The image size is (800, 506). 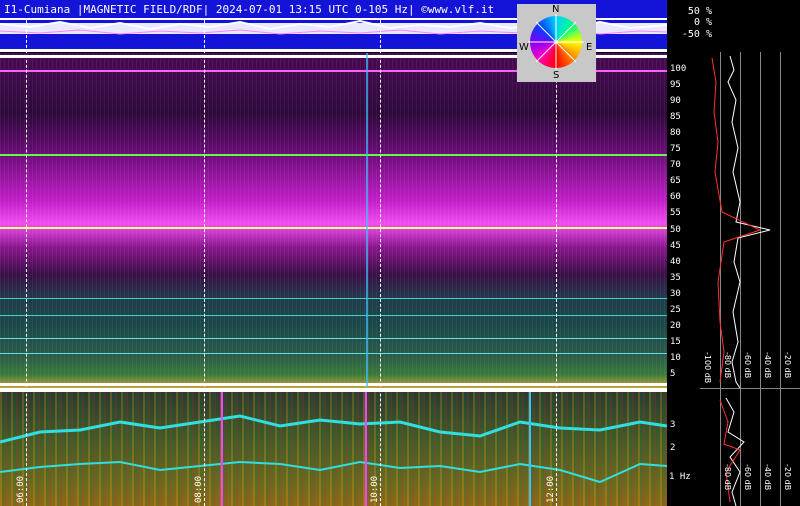 I want to click on frequency-tick: 95, so click(x=675, y=85).